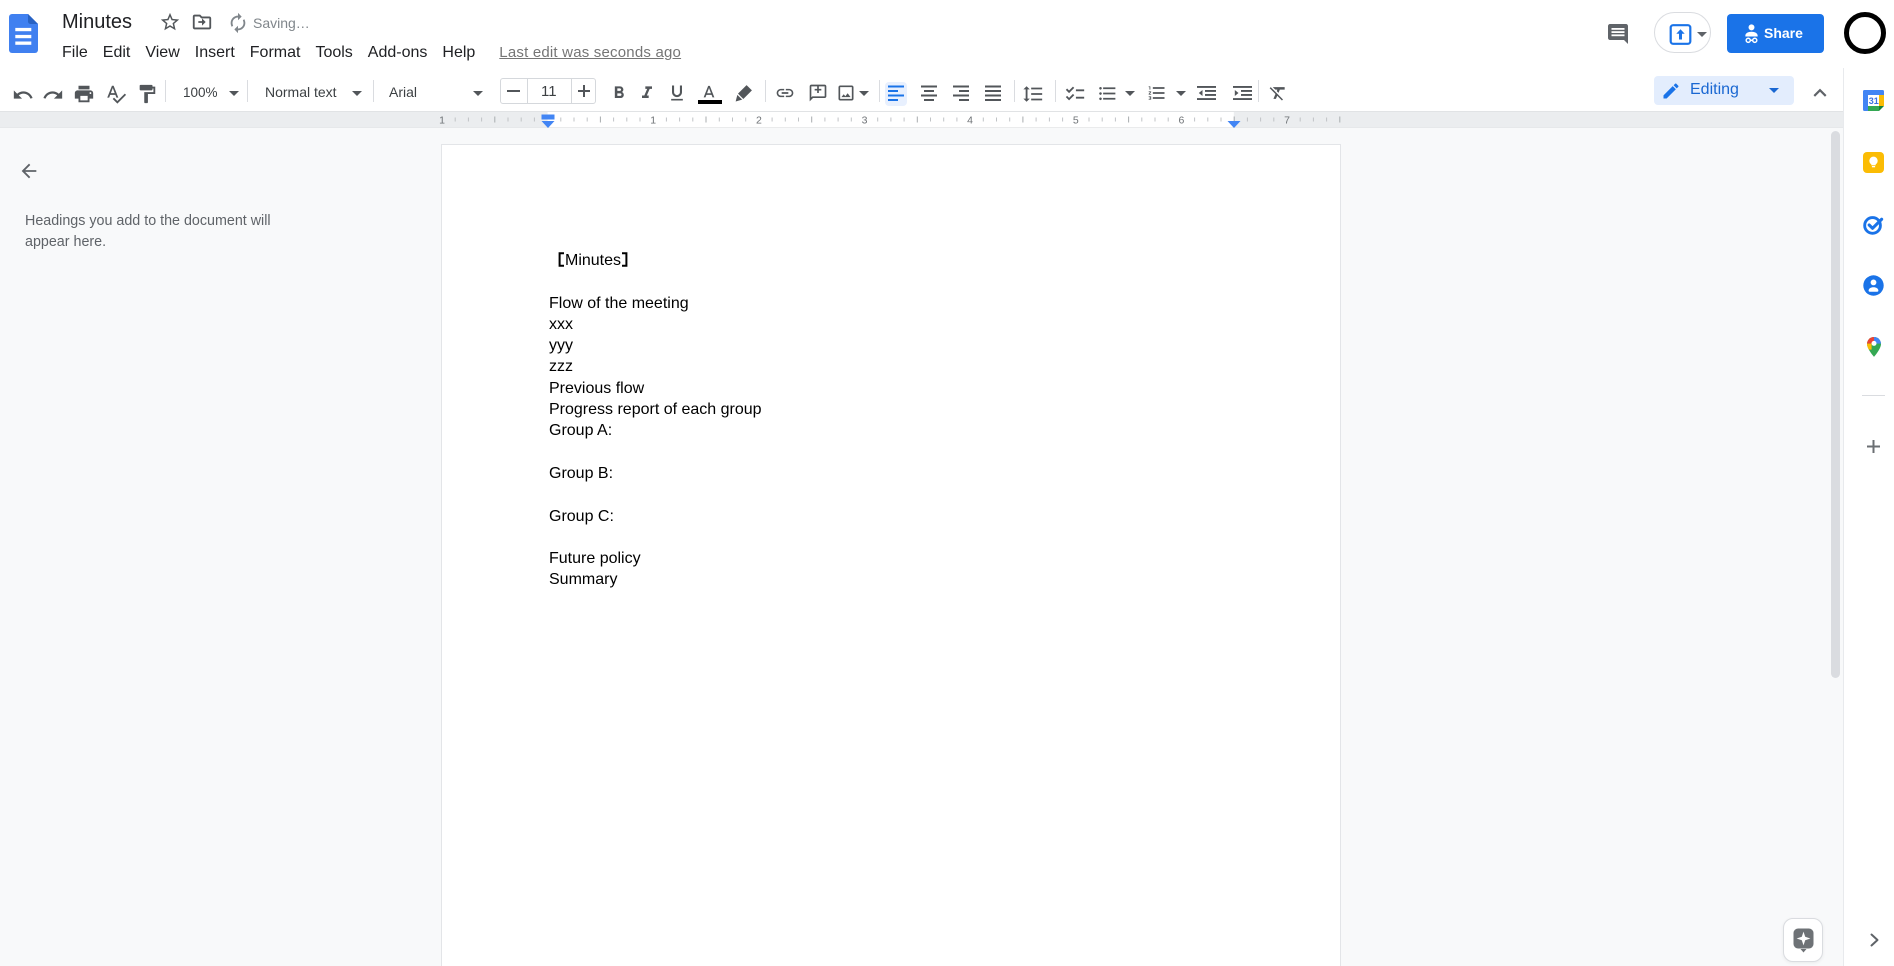  Describe the element at coordinates (1287, 121) in the screenshot. I see `svg-text: 7` at that location.